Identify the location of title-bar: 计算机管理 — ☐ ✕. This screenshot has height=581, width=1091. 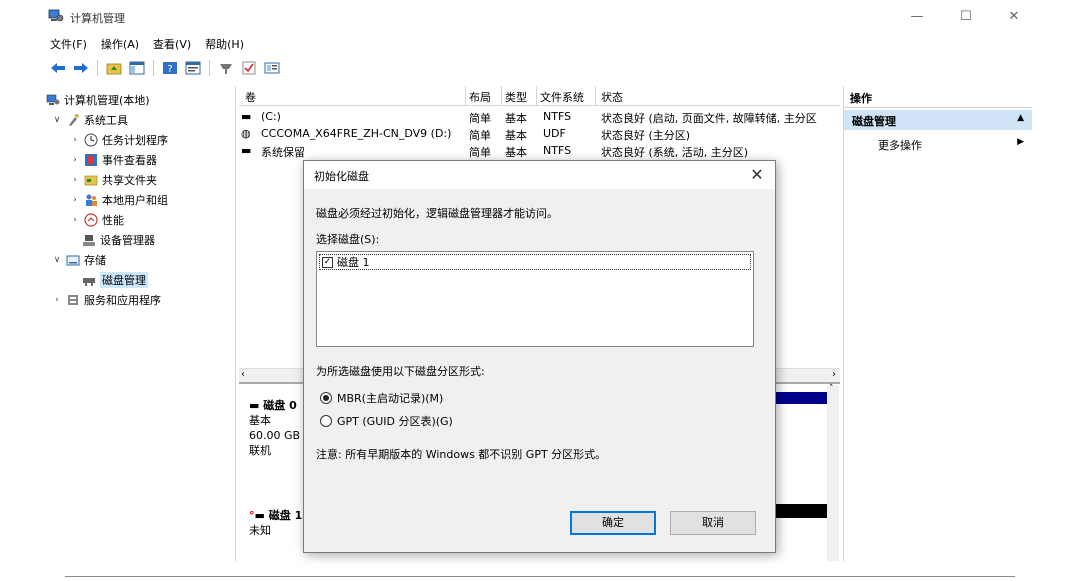
(545, 17).